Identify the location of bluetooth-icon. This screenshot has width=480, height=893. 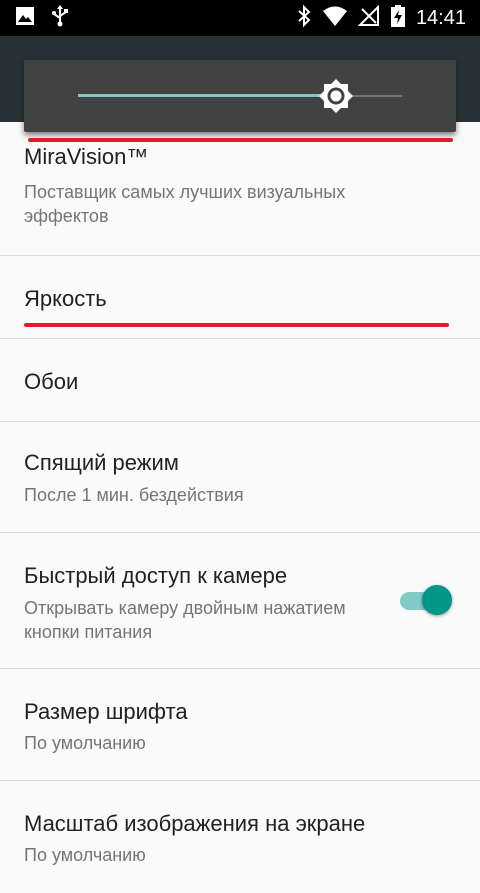
(304, 18).